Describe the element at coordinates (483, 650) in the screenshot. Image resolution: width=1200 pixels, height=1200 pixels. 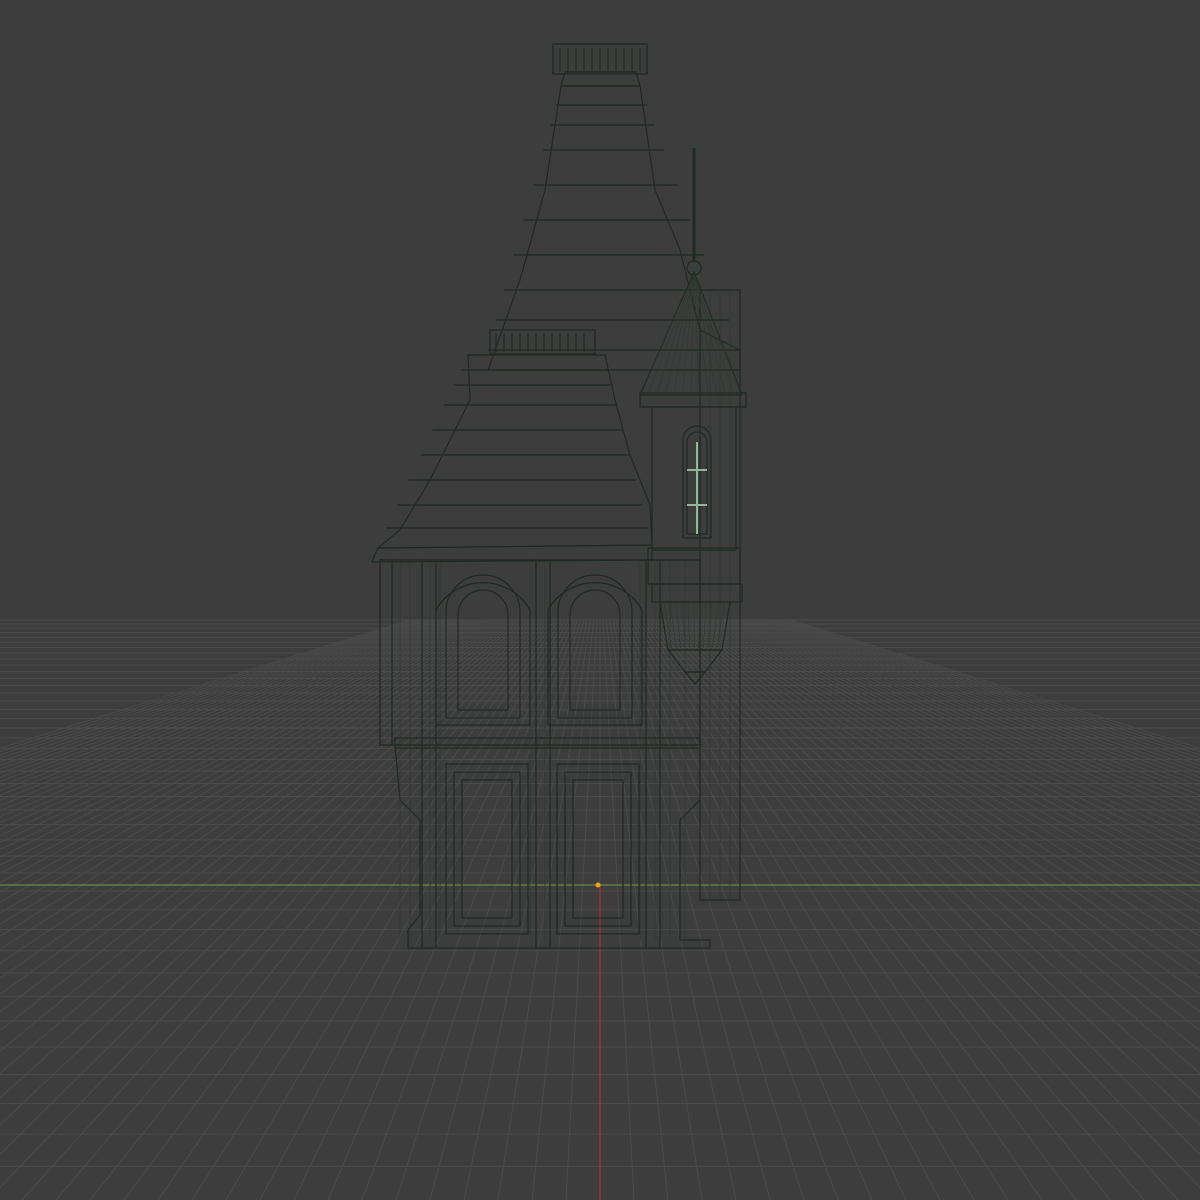
I see `upper-window-left` at that location.